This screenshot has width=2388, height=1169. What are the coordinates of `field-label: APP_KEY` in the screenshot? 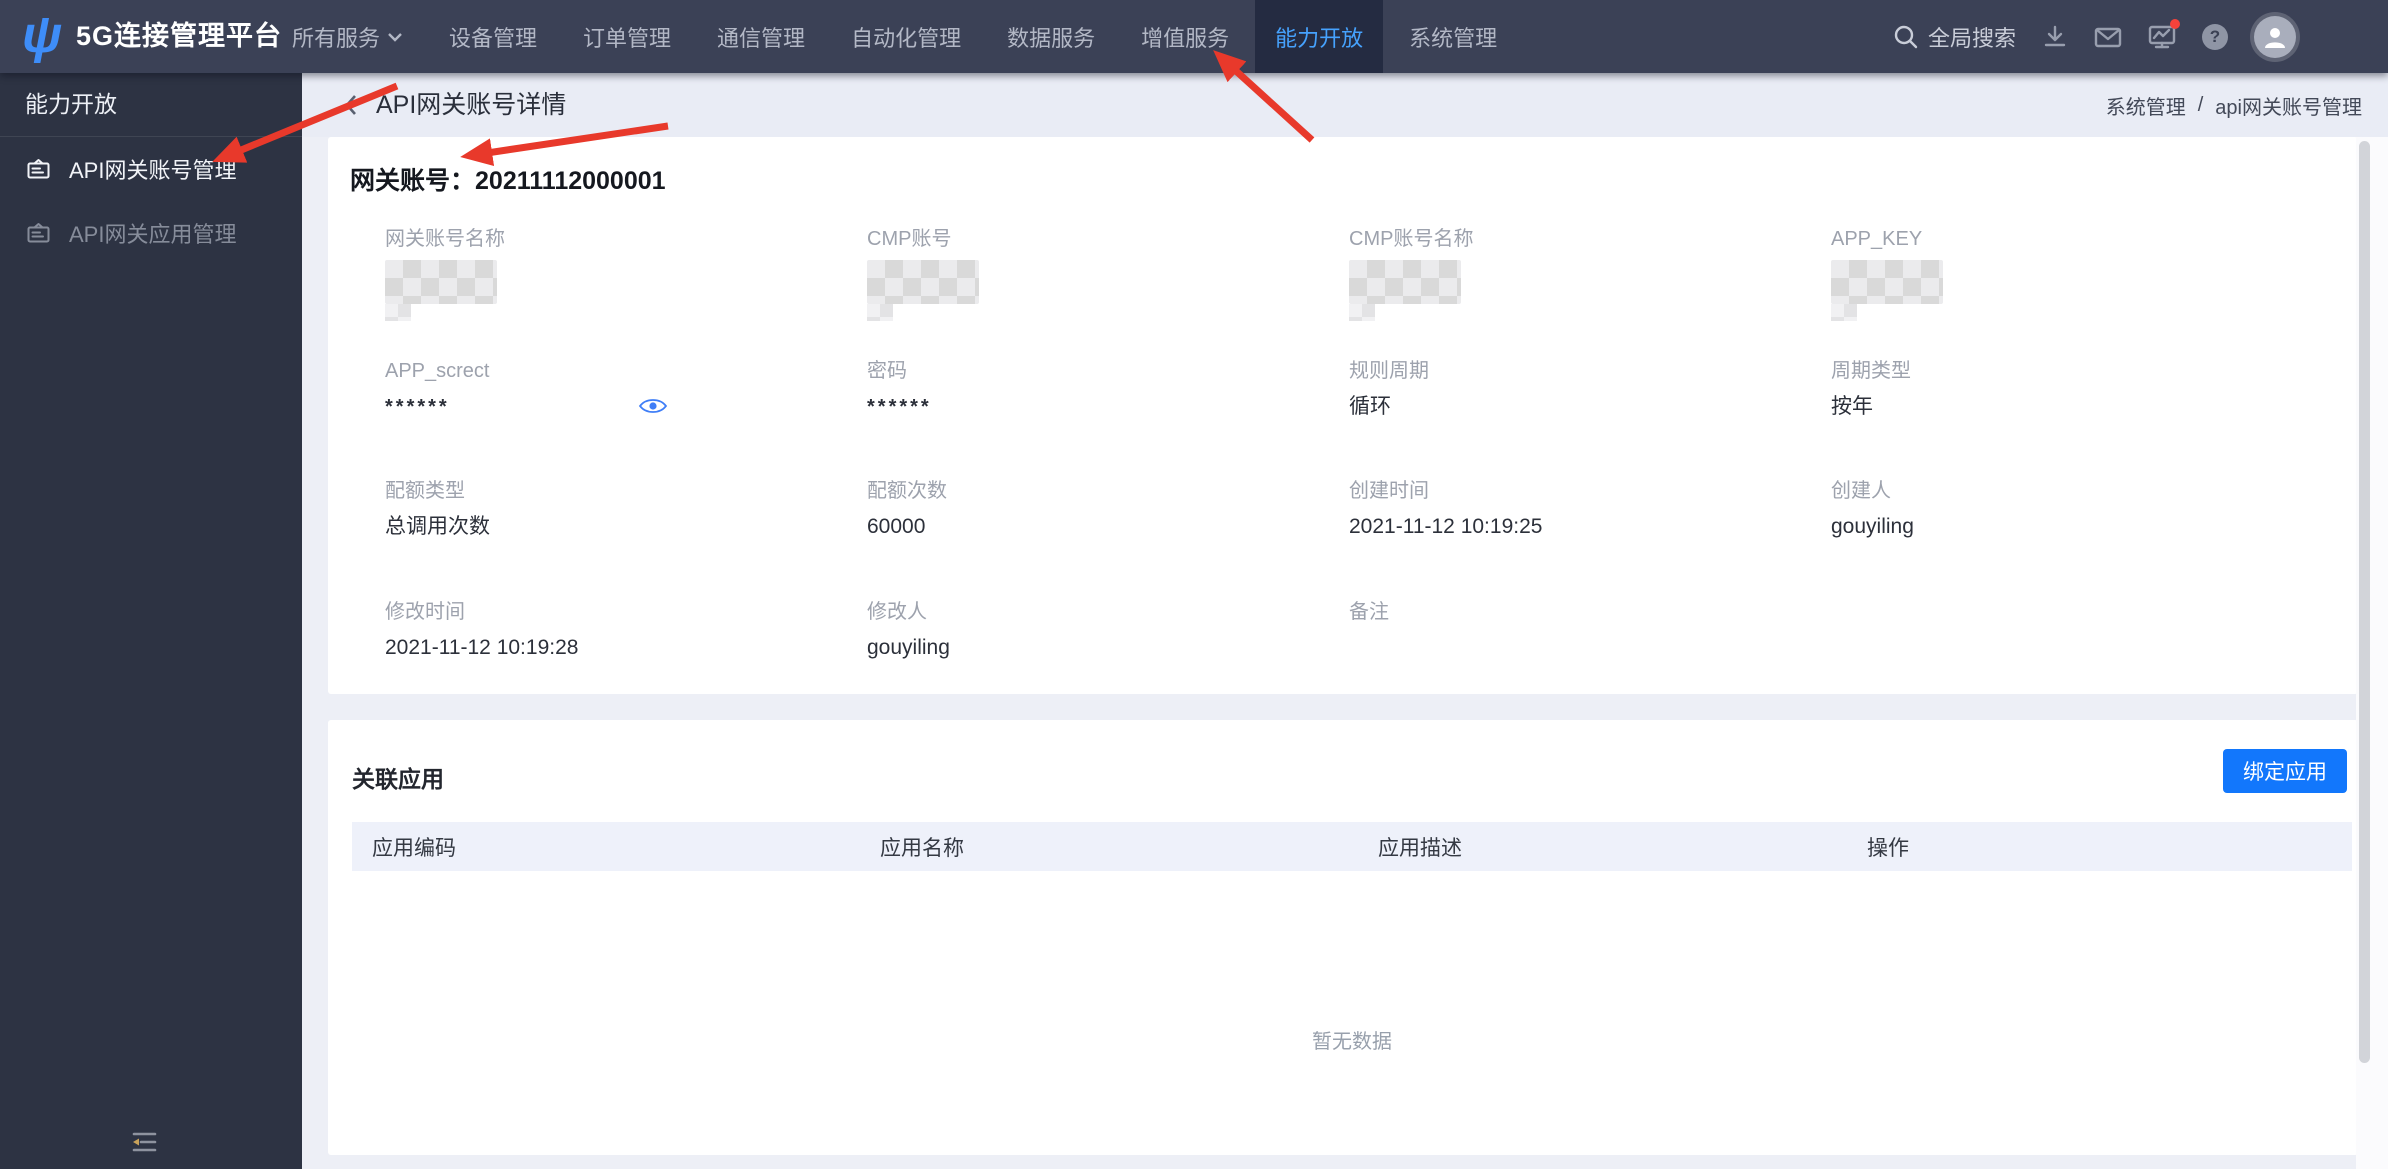 It's located at (1877, 239).